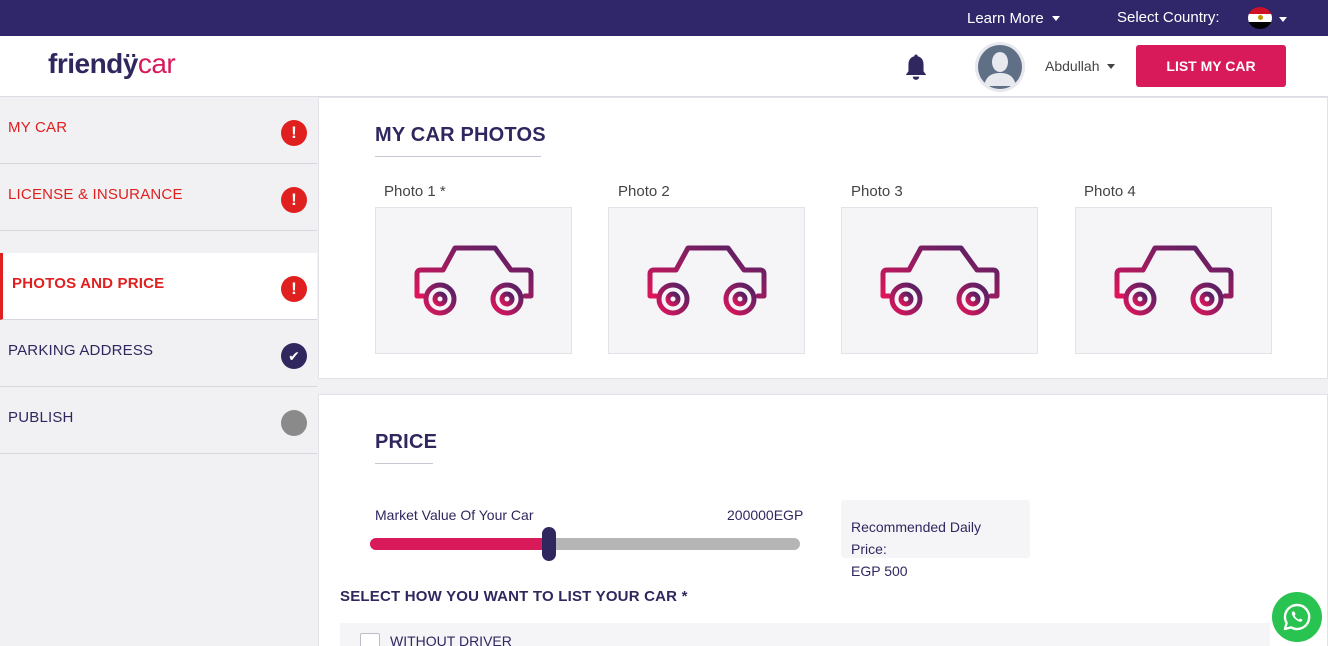  What do you see at coordinates (460, 544) in the screenshot?
I see `slider-fill` at bounding box center [460, 544].